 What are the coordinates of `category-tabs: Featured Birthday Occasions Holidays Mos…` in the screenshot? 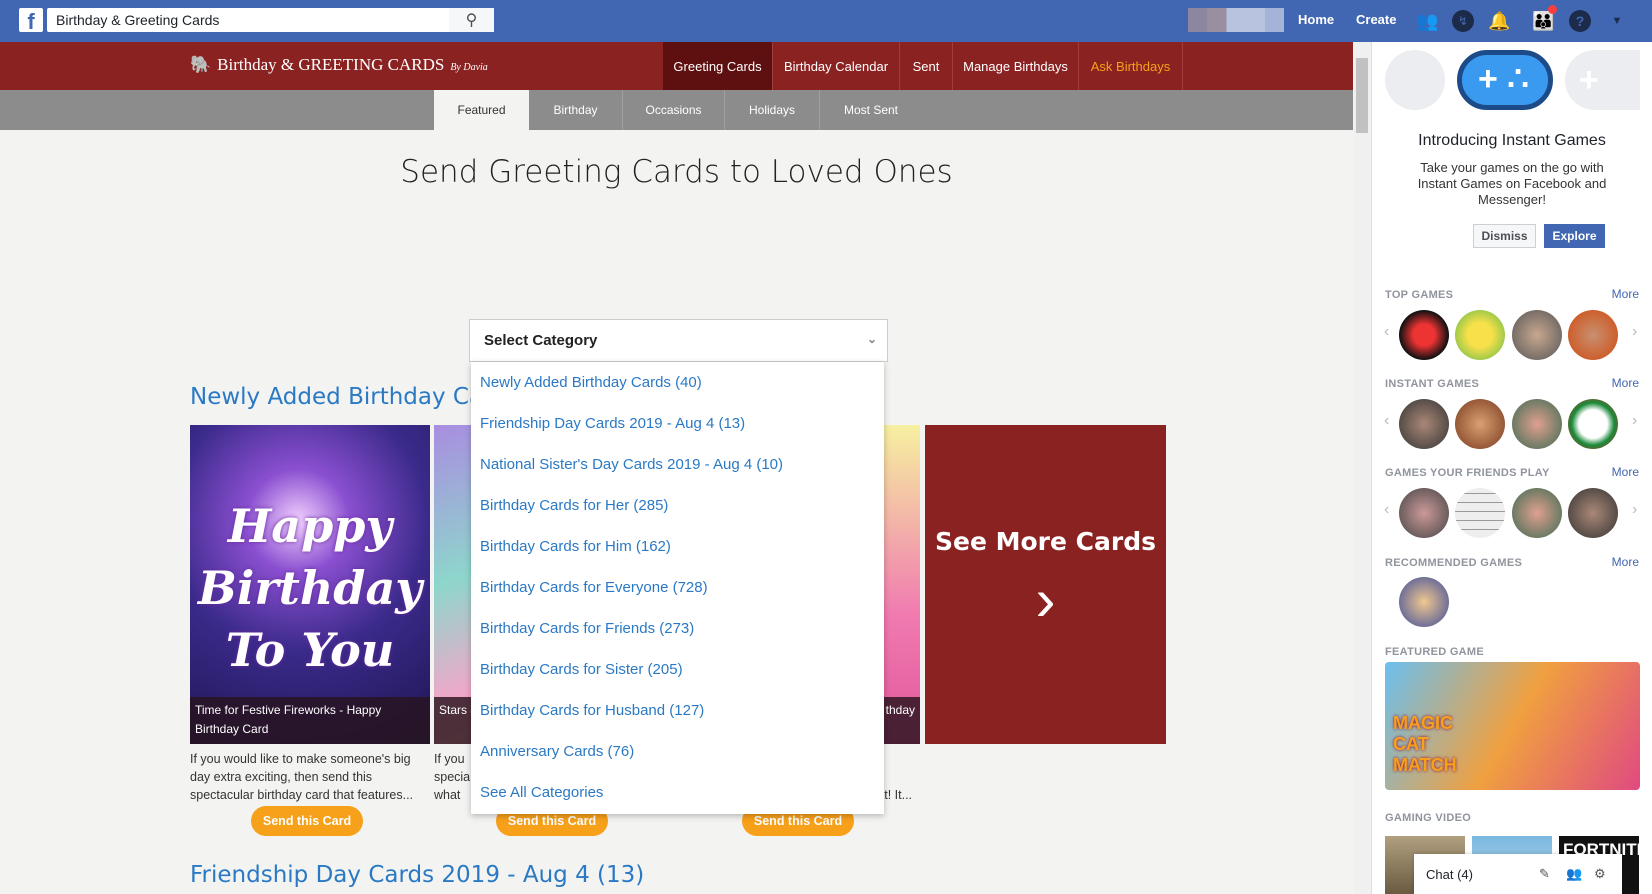 It's located at (676, 110).